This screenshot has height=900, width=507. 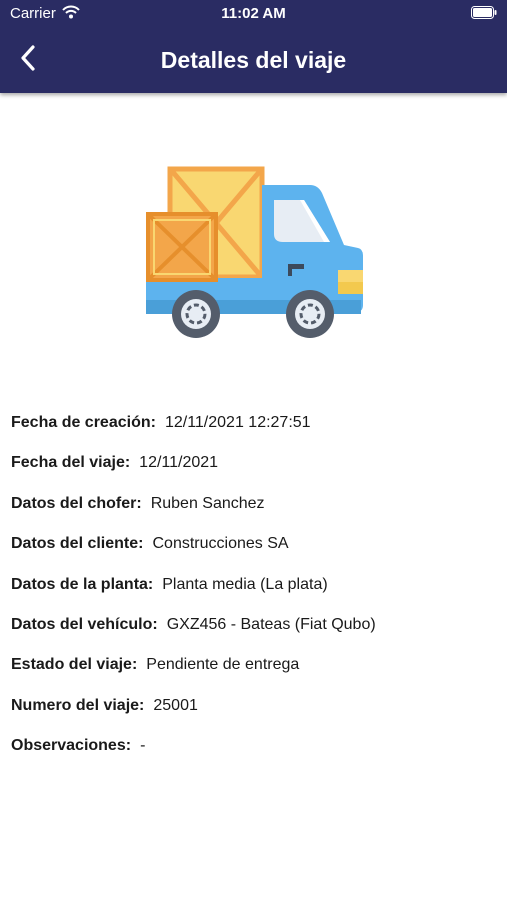 I want to click on detail-value: Planta media (La plata), so click(x=245, y=584).